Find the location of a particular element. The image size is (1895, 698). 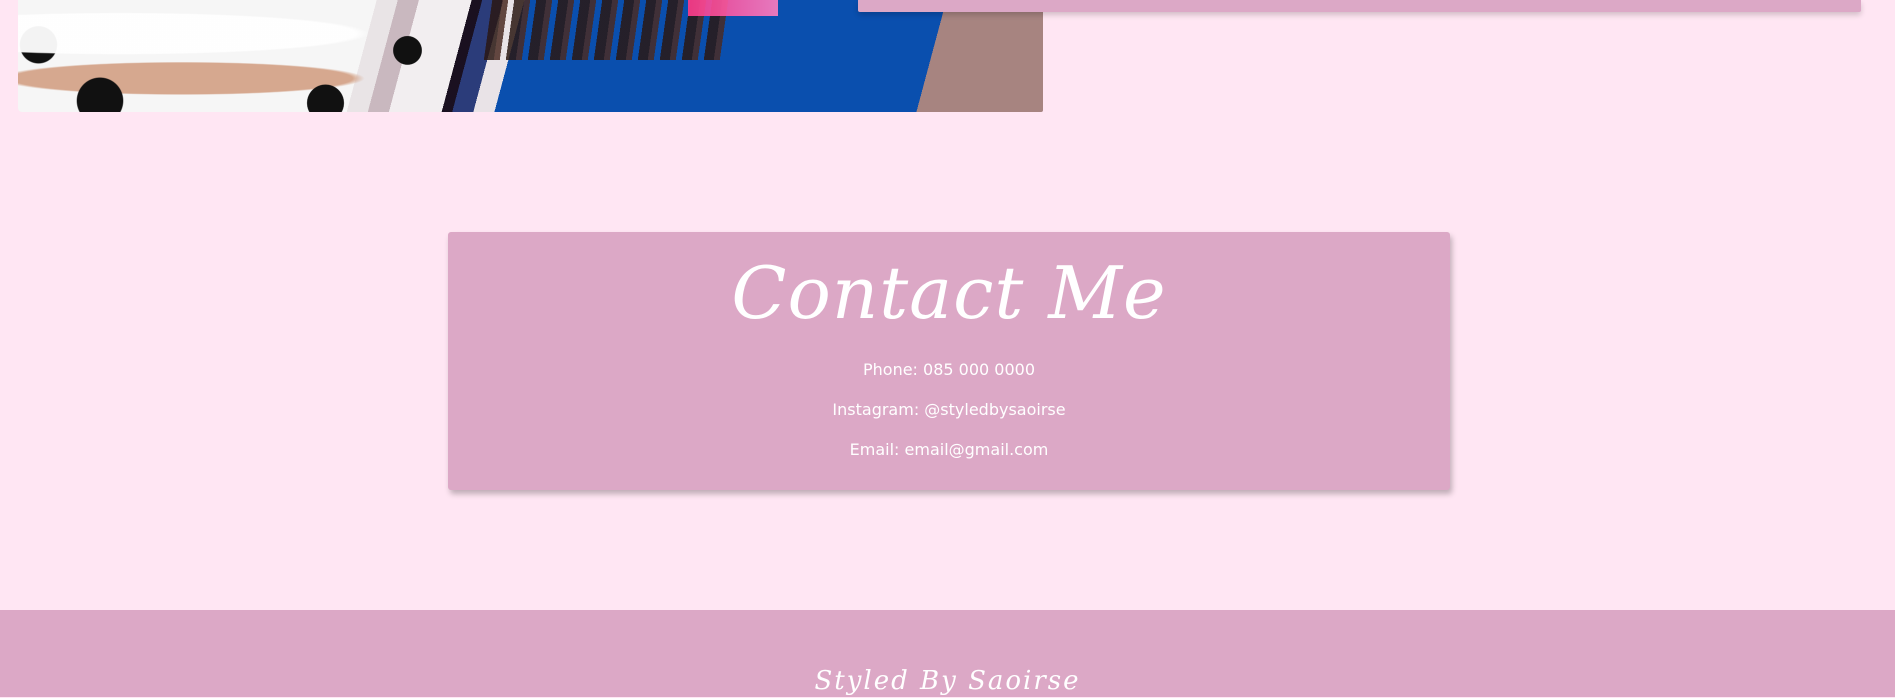

contact-phone: Phone: 085 000 0000 is located at coordinates (948, 369).